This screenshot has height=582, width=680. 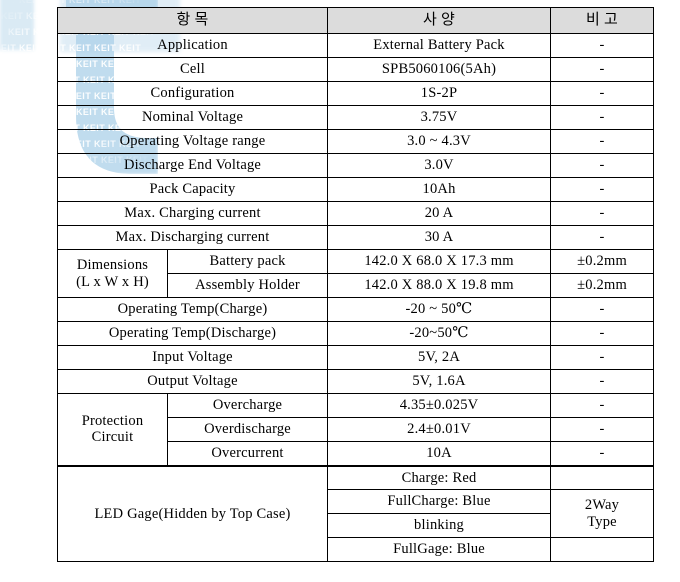 I want to click on protection-spec: 4.35±0.025V, so click(x=439, y=405).